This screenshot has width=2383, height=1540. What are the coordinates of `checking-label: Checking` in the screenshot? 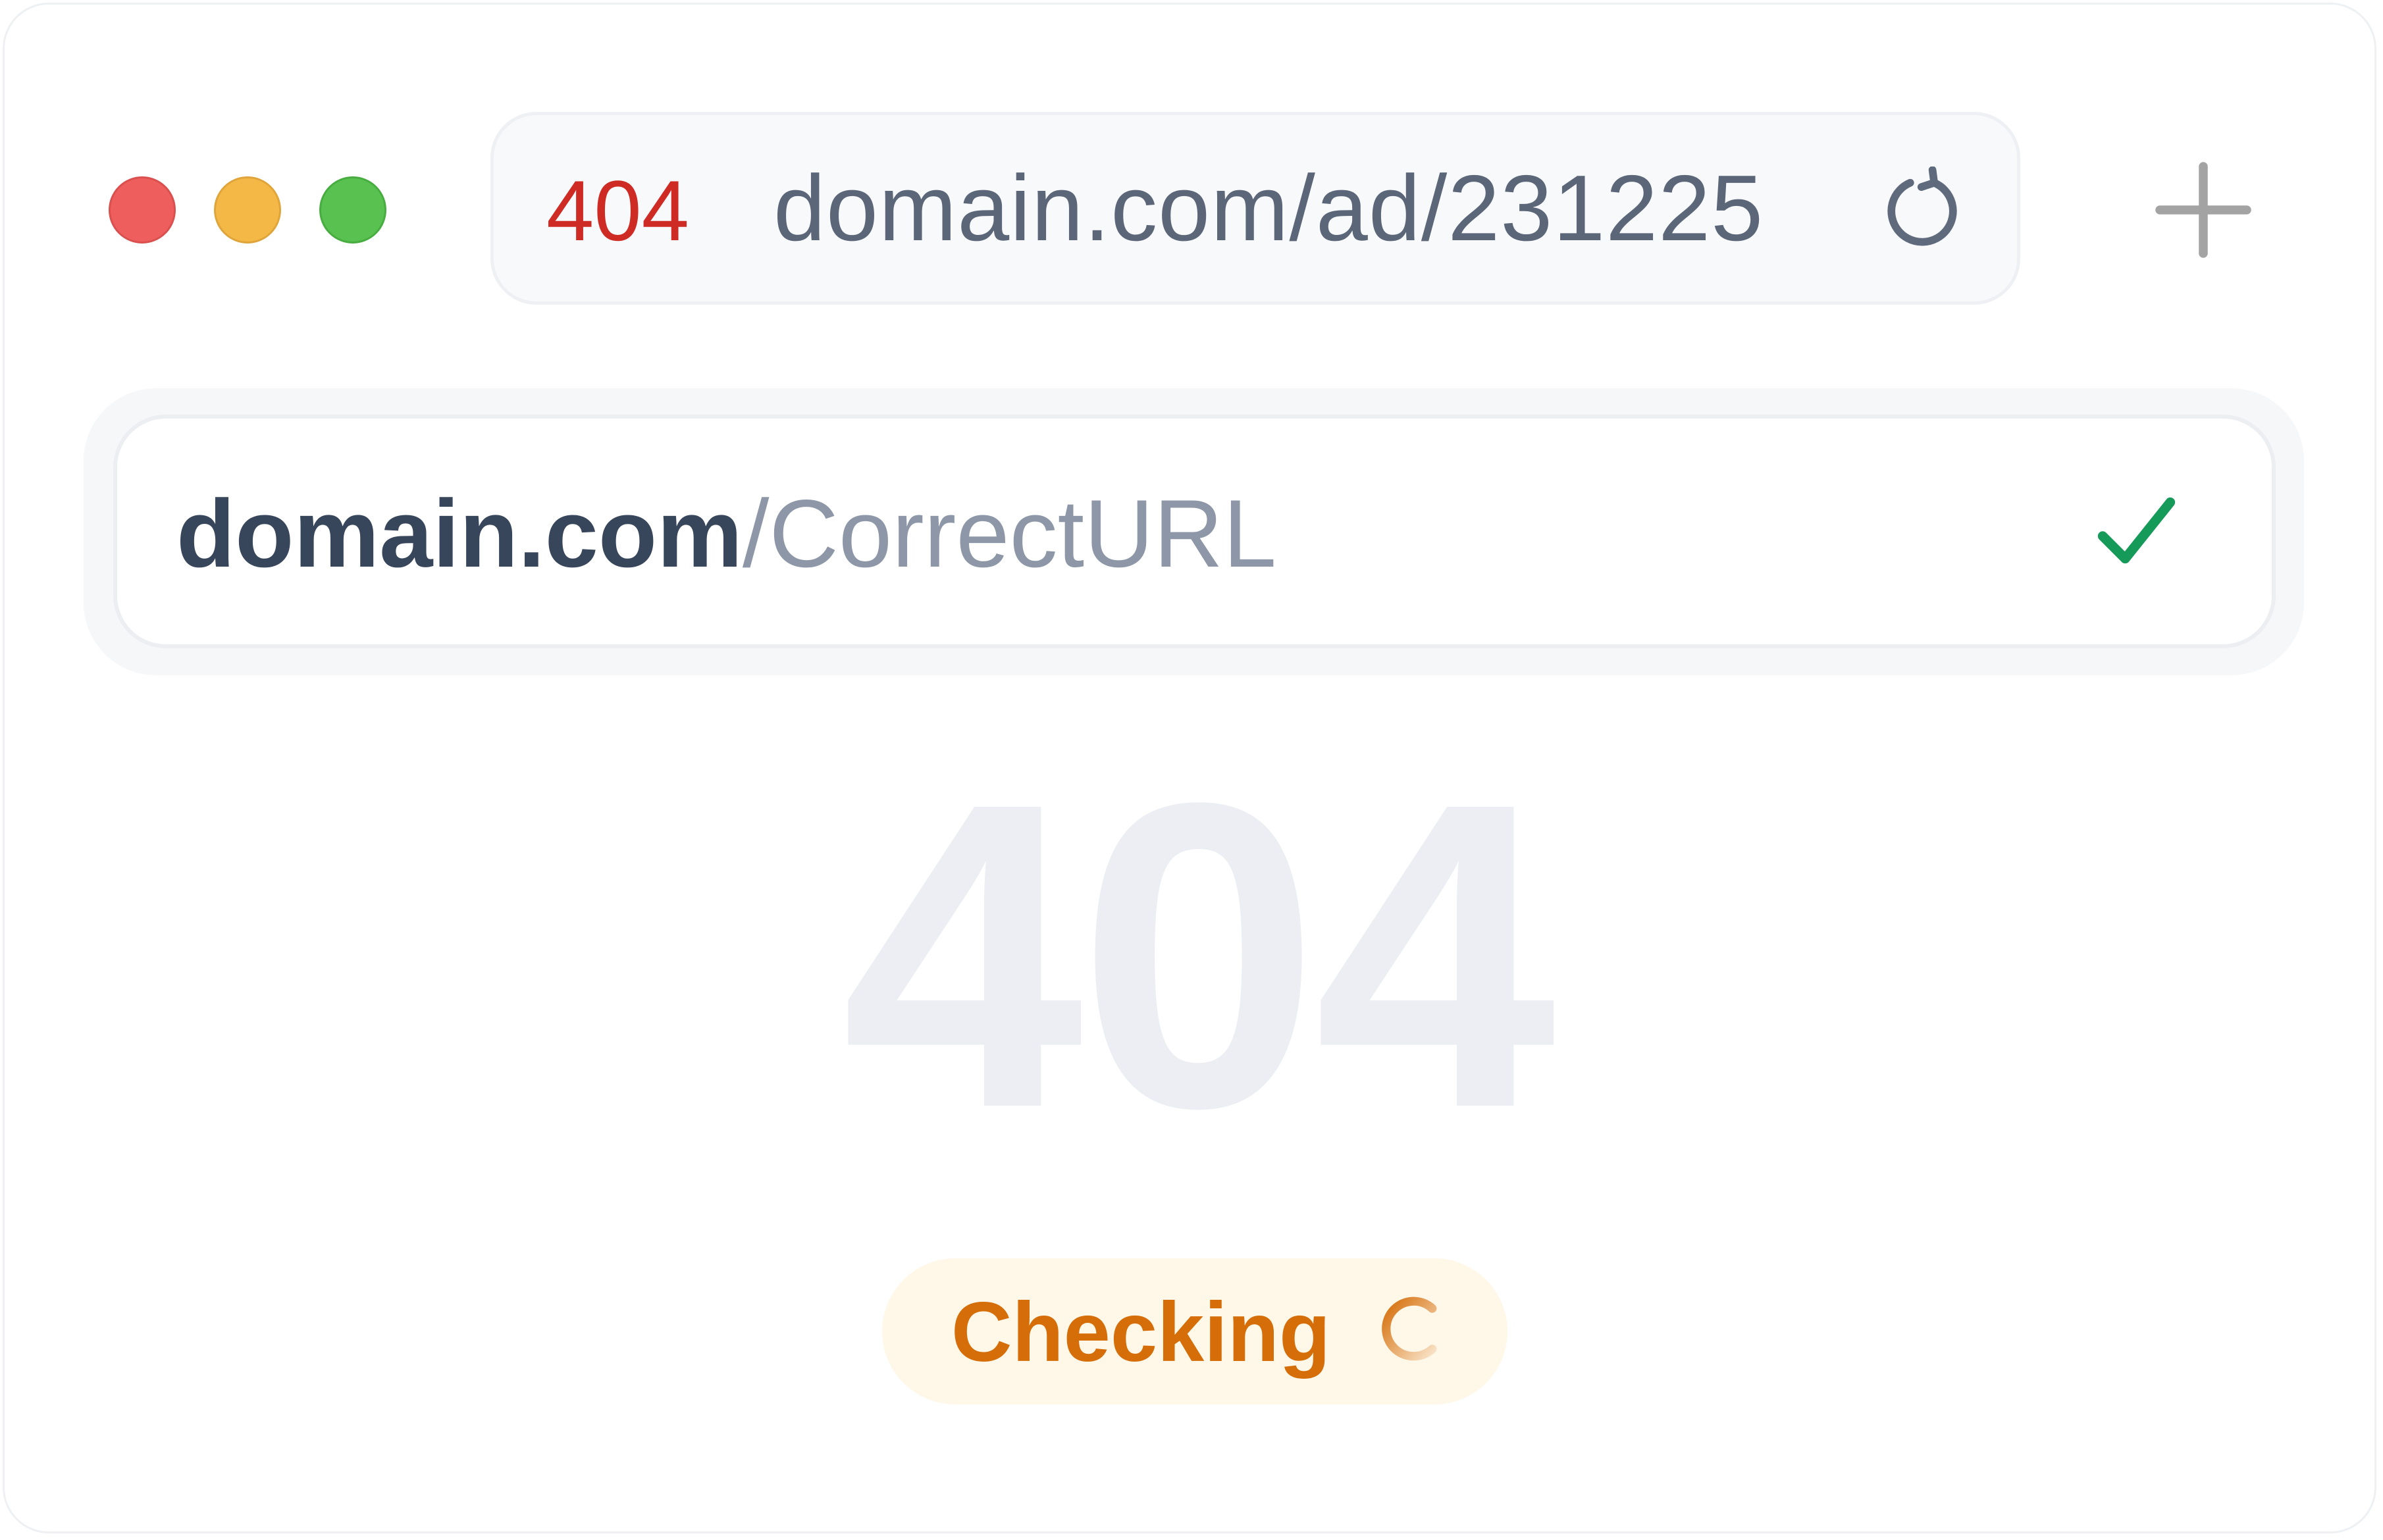 It's located at (1141, 1332).